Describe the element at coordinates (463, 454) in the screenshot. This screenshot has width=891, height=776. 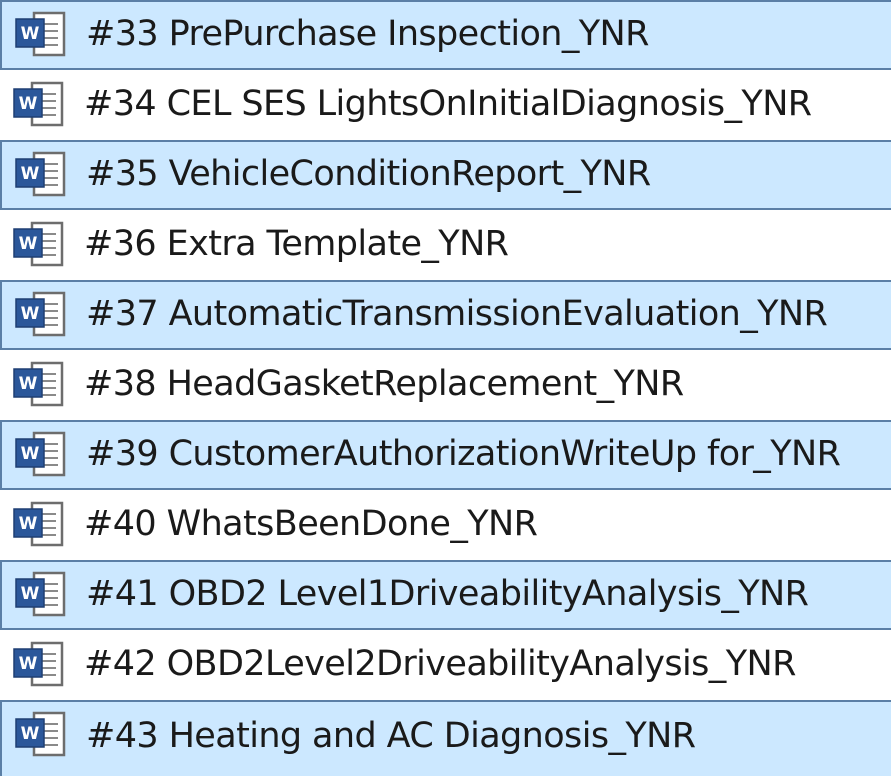
I see `file-name: #39 CustomerAuthorizationWriteUp for_YNR` at that location.